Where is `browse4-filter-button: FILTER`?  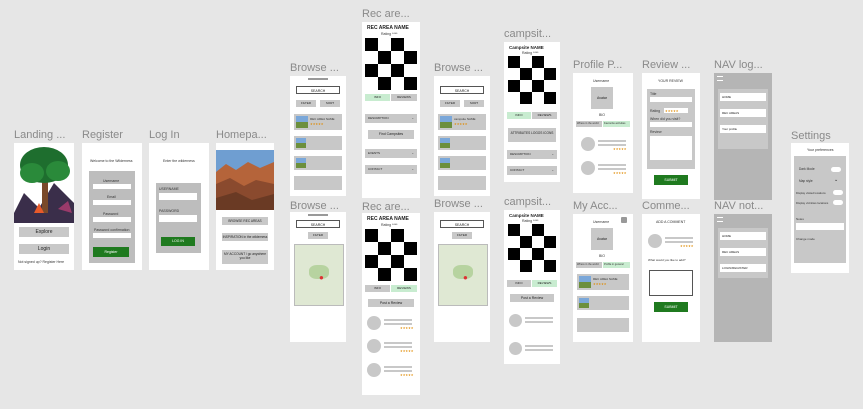 browse4-filter-button: FILTER is located at coordinates (462, 235).